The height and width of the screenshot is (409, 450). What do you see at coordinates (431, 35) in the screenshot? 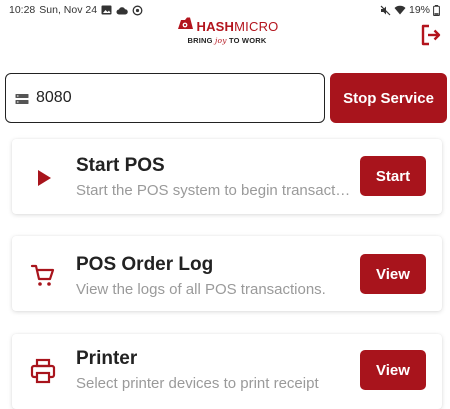
I see `logout-icon` at bounding box center [431, 35].